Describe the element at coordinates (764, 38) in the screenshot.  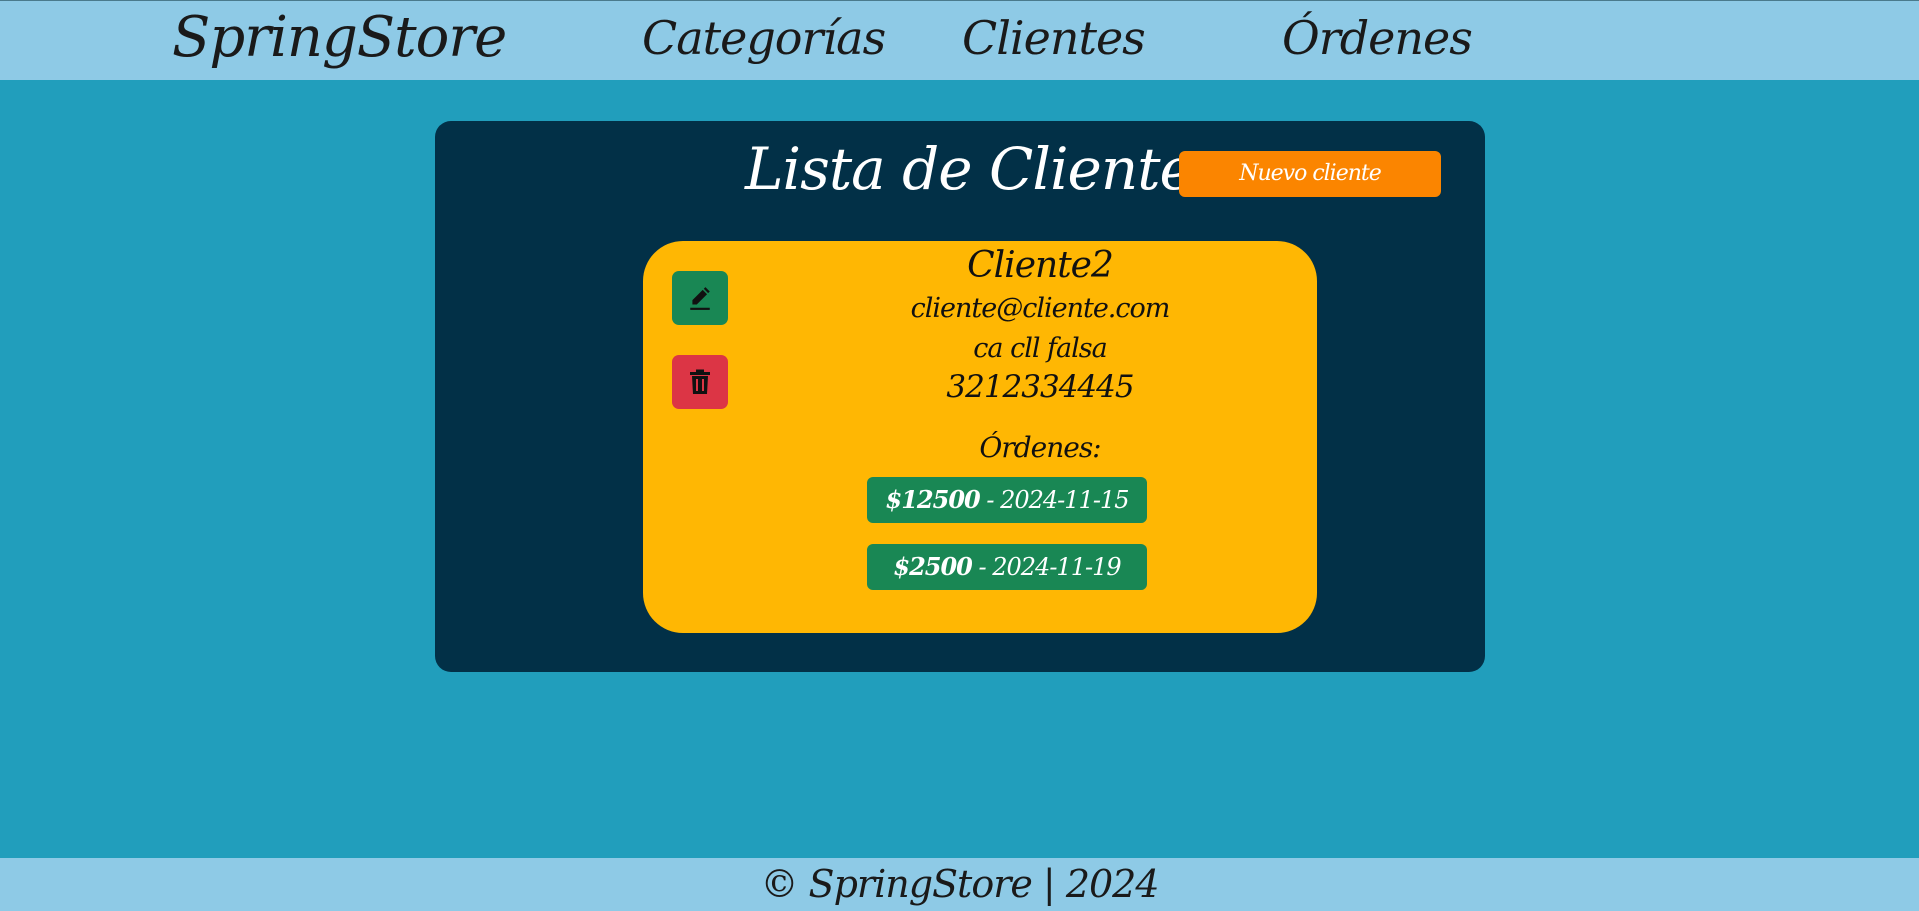
I see `nav-link-categorias: Categorías` at that location.